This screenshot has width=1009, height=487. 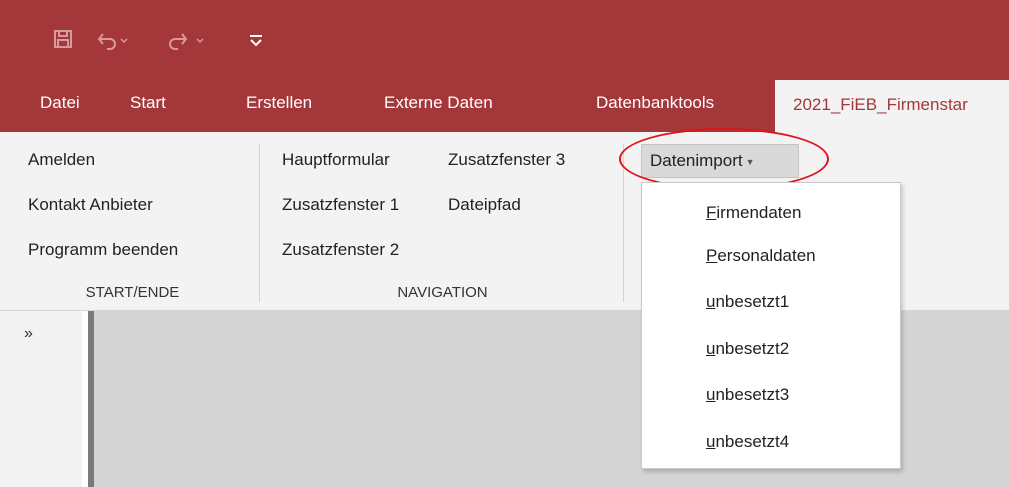 I want to click on group-label-start-ende: START/ENDE, so click(x=132, y=292).